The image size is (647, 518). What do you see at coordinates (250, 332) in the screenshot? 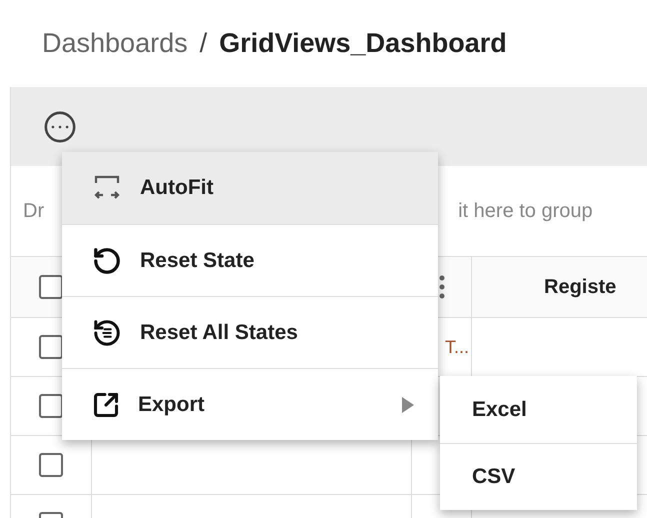
I see `menu-item: Reset All States` at bounding box center [250, 332].